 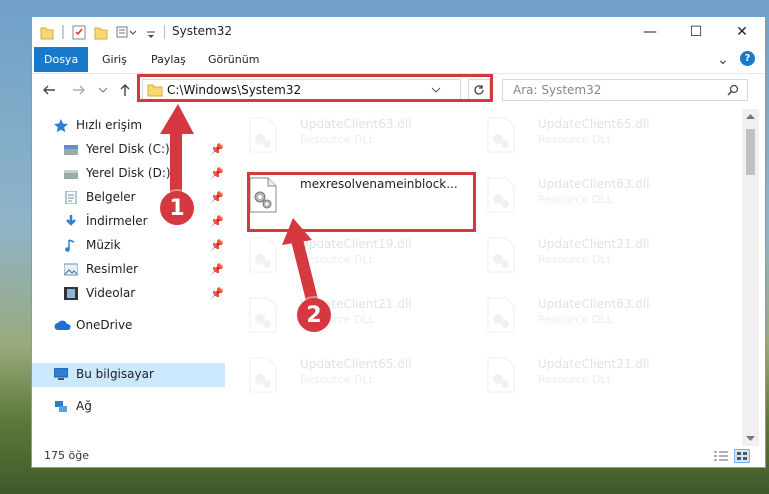 I want to click on step-1-badge: 1, so click(x=177, y=208).